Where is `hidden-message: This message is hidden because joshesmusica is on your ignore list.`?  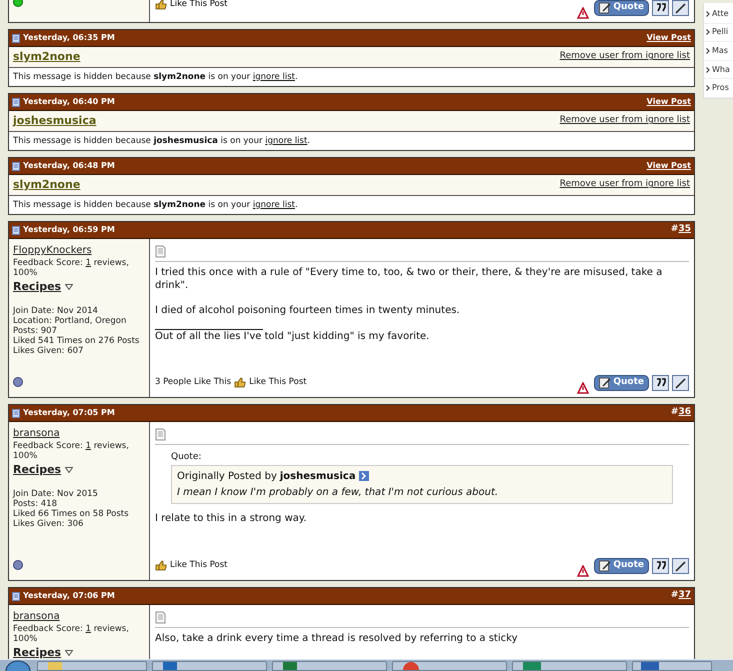 hidden-message: This message is hidden because joshesmusica is on your ignore list. is located at coordinates (162, 142).